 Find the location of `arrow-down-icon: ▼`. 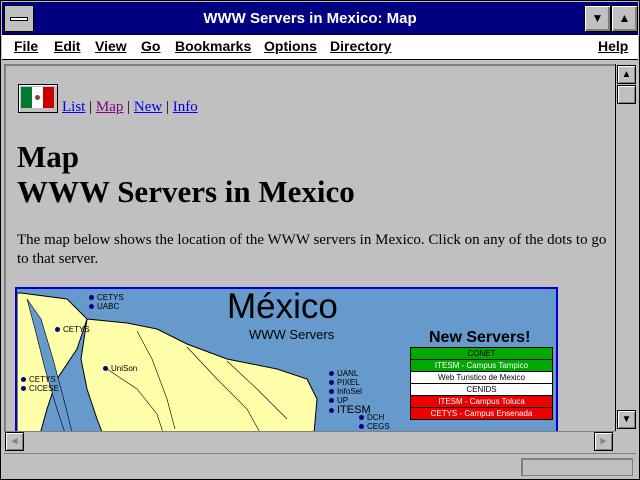

arrow-down-icon: ▼ is located at coordinates (626, 419).